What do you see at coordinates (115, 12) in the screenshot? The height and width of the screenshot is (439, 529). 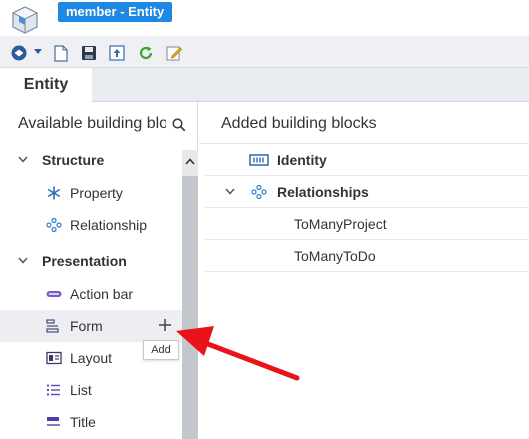 I see `window-title: member - Entity` at bounding box center [115, 12].